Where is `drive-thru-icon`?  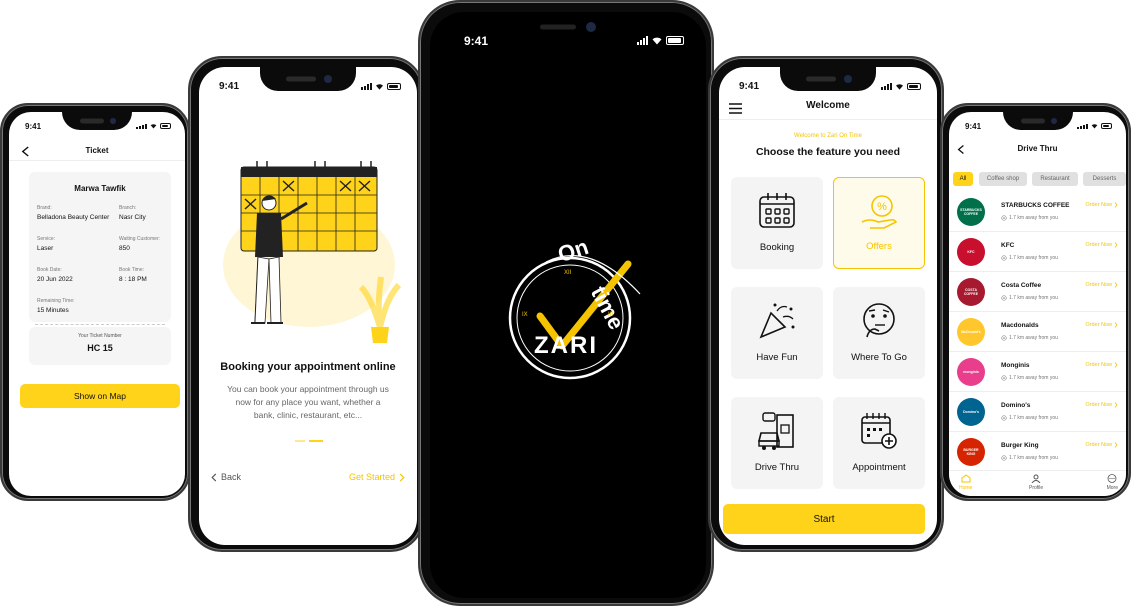 drive-thru-icon is located at coordinates (775, 431).